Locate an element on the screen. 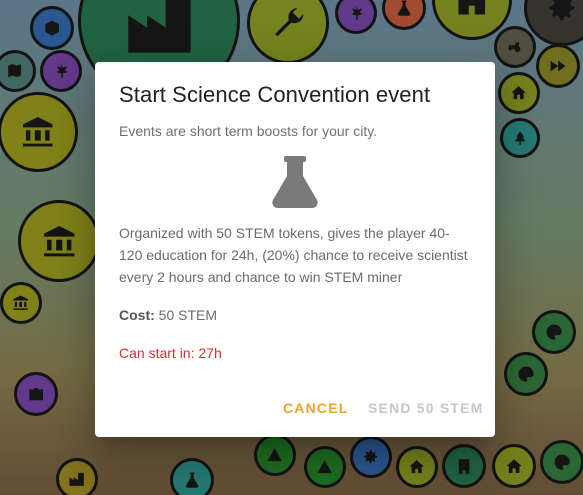 The width and height of the screenshot is (583, 495). send-stem-button: SEND 50 STEM is located at coordinates (426, 408).